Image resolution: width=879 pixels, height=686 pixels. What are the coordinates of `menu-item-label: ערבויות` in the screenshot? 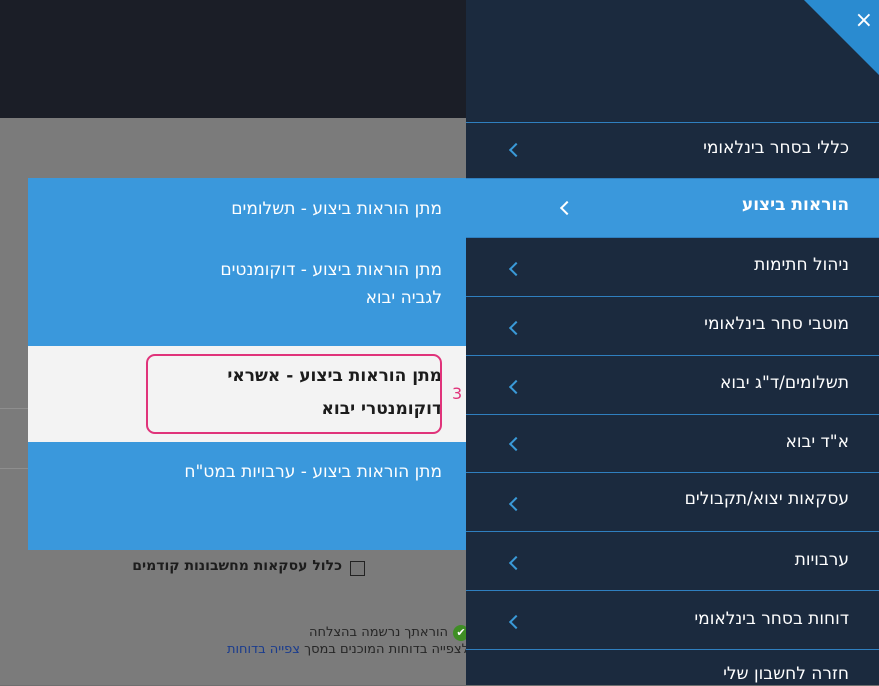 It's located at (821, 560).